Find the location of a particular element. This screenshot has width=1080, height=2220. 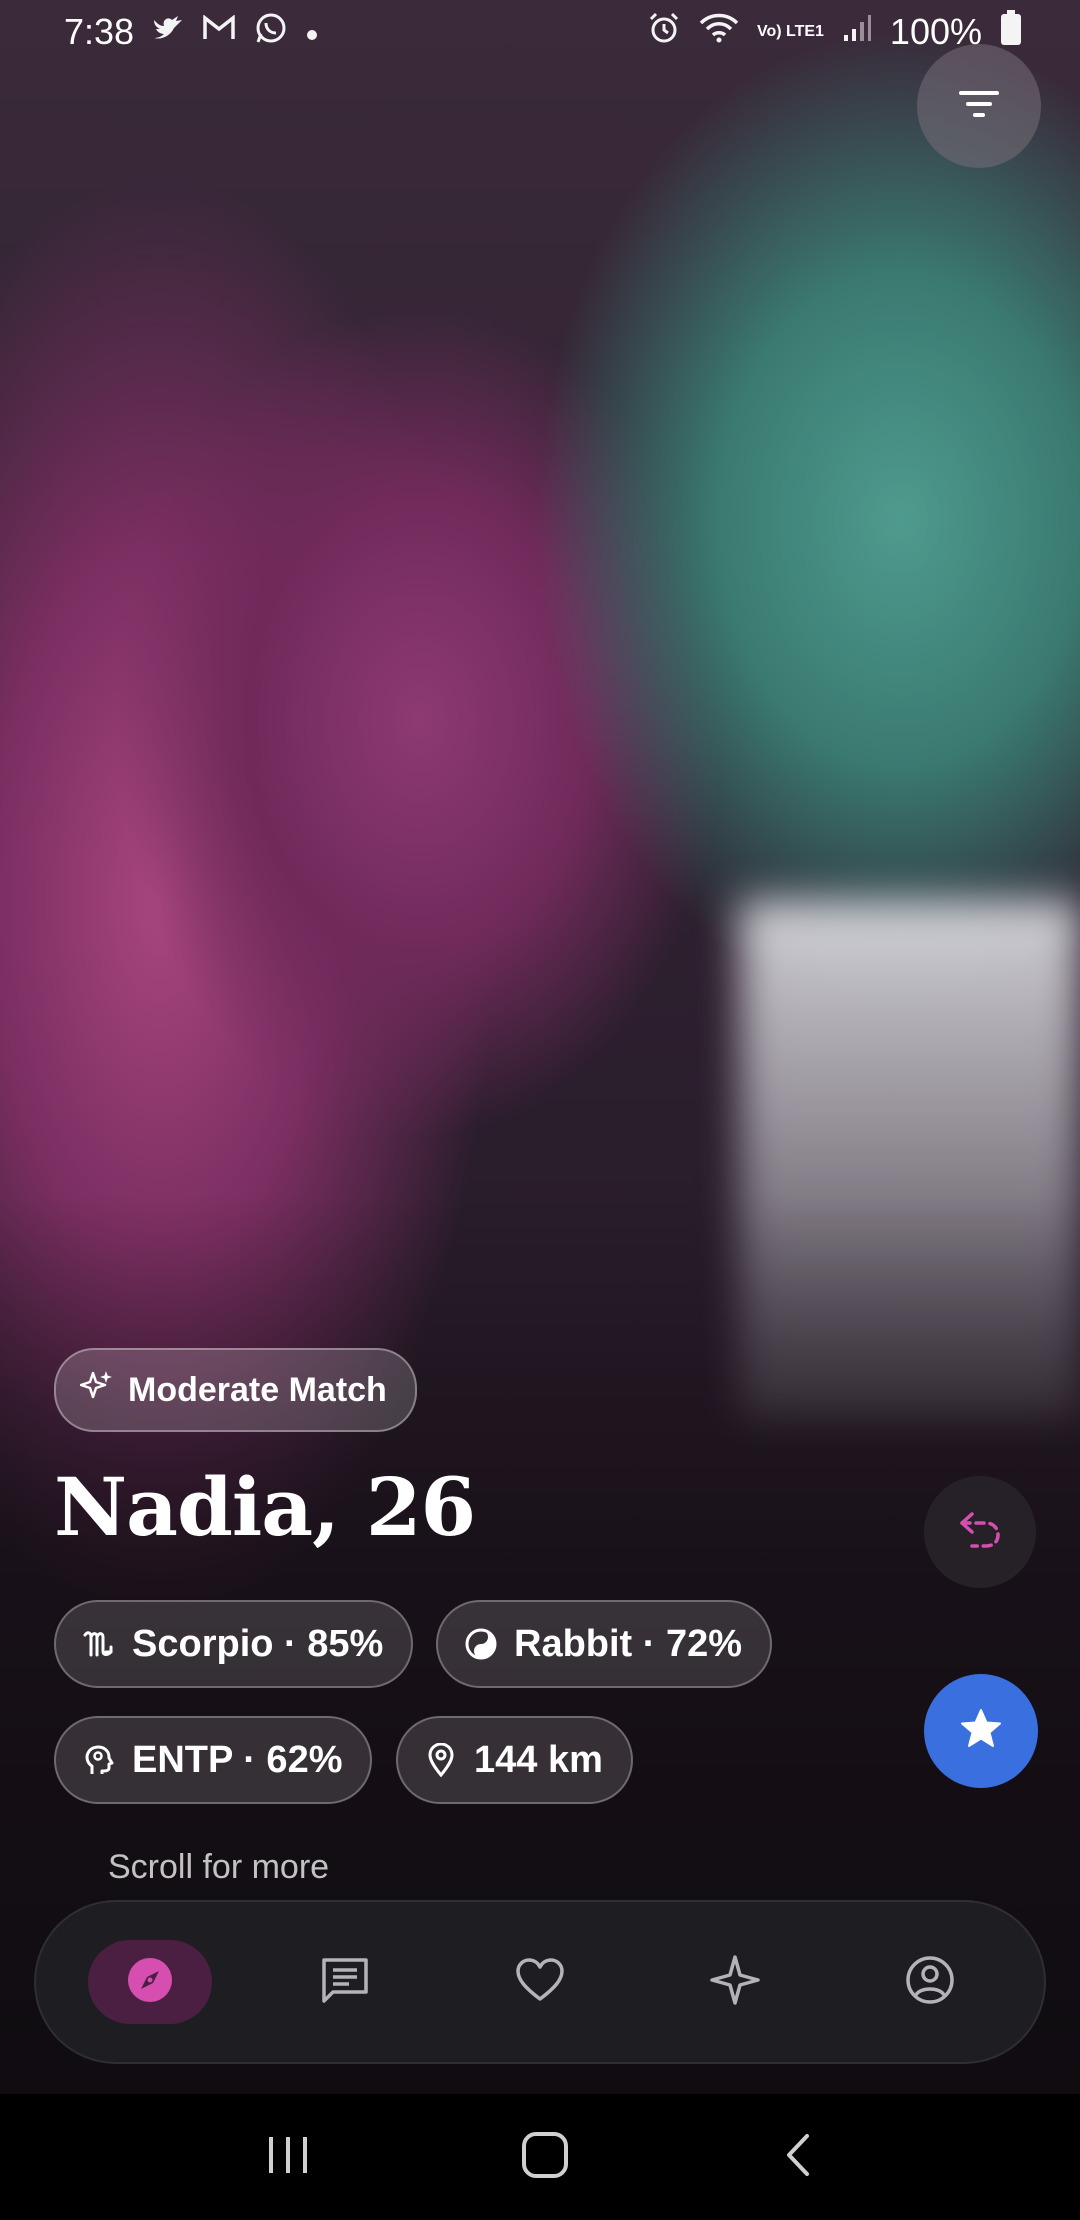

scroll-hint: Scroll for more is located at coordinates (219, 1867).